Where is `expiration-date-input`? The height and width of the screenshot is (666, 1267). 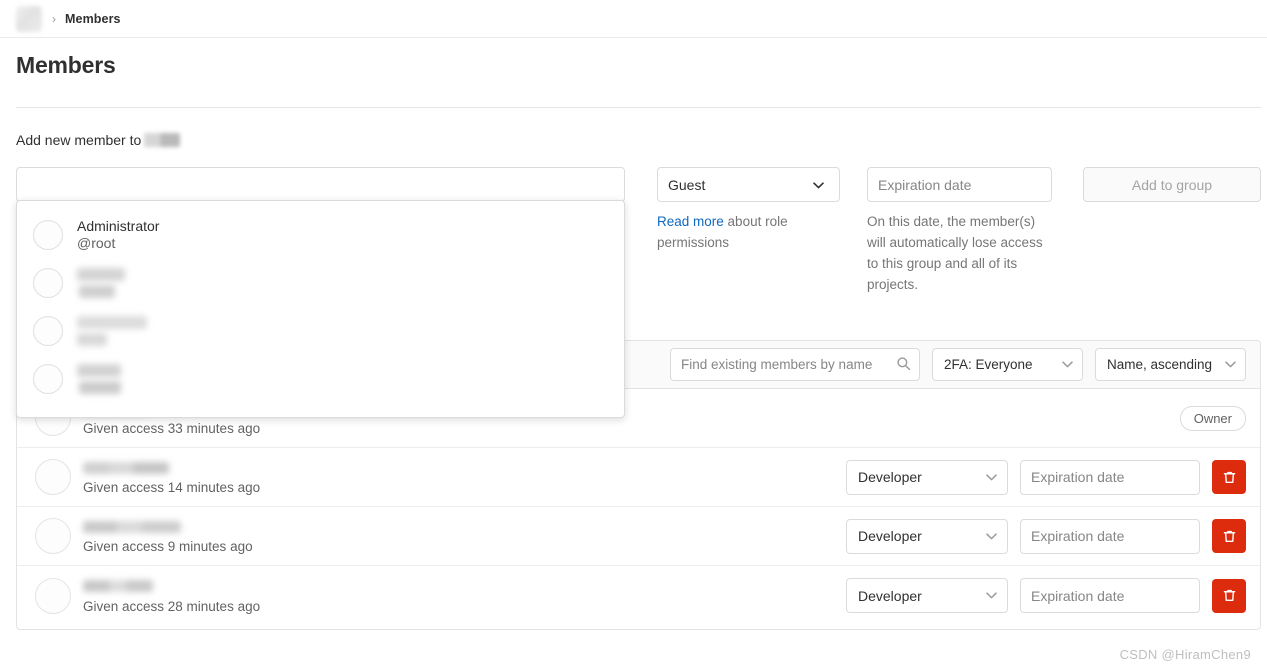
expiration-date-input is located at coordinates (959, 184).